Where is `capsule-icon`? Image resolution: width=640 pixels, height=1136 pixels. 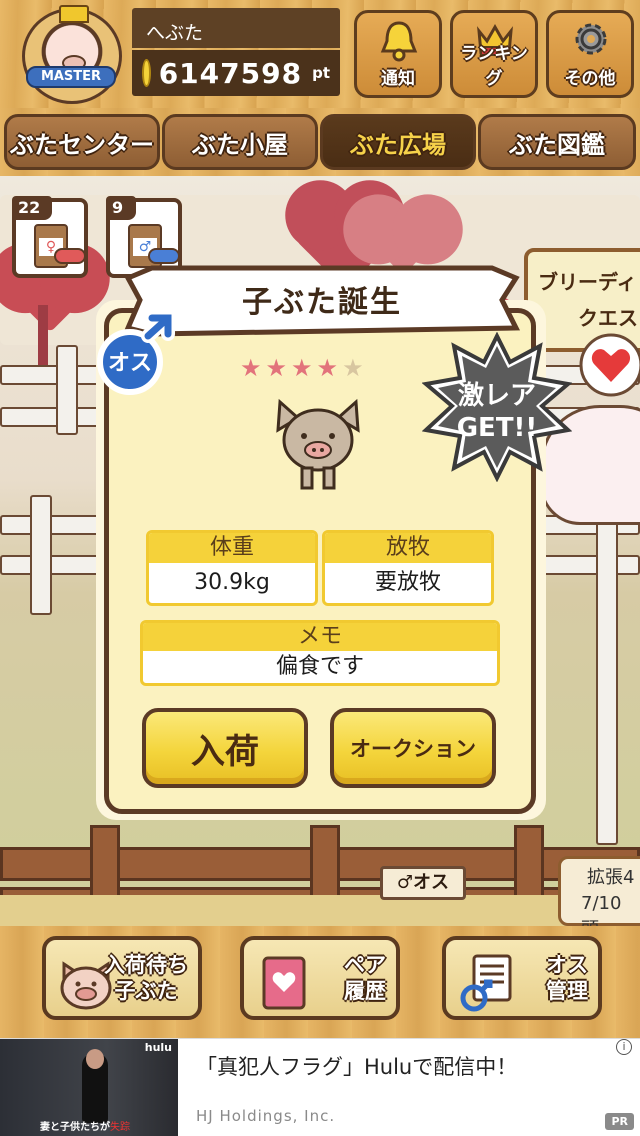 capsule-icon is located at coordinates (70, 256).